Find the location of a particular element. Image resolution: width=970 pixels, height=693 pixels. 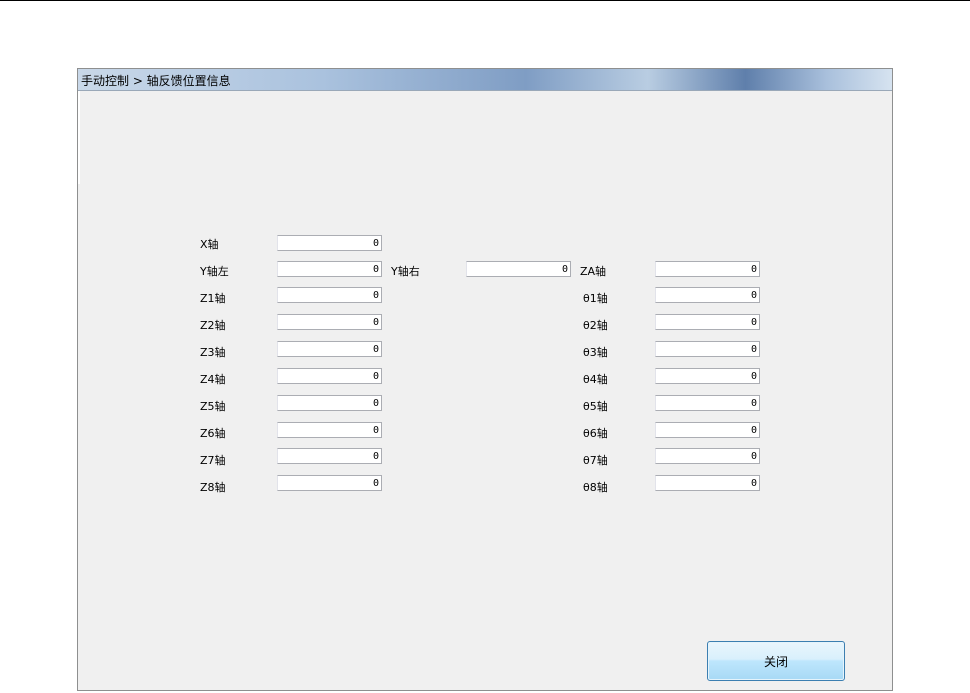

theta3-axis-value is located at coordinates (707, 349).